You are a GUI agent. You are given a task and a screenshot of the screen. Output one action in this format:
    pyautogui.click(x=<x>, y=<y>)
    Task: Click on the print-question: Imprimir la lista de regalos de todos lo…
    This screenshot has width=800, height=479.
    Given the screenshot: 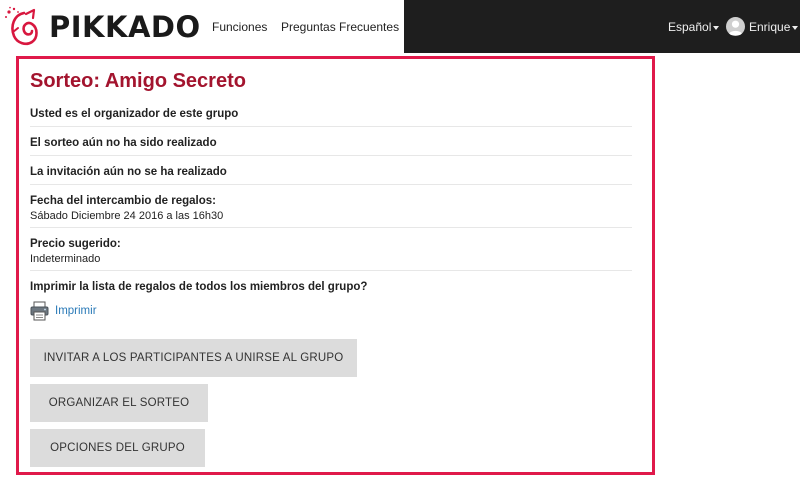 What is the action you would take?
    pyautogui.click(x=199, y=287)
    